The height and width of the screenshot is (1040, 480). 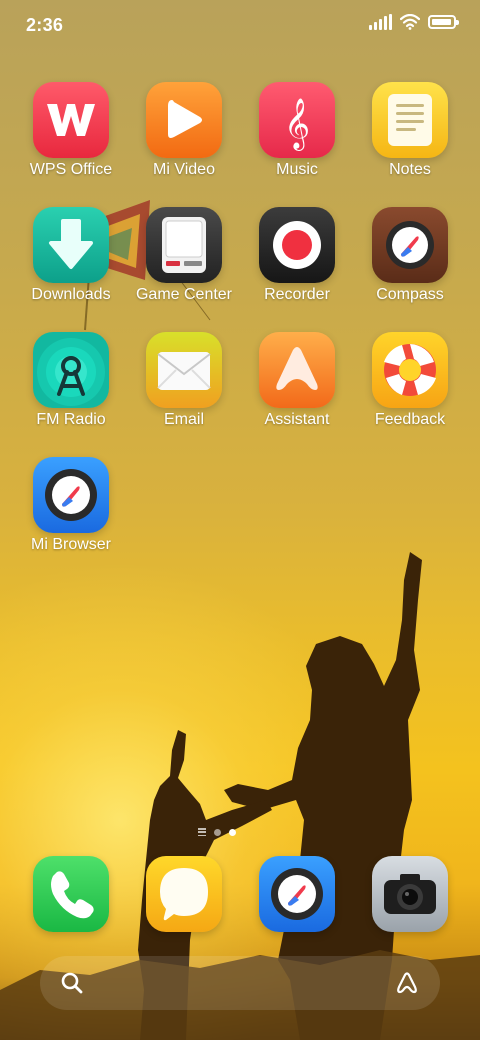 I want to click on music-icon: 𝄞, so click(x=297, y=120).